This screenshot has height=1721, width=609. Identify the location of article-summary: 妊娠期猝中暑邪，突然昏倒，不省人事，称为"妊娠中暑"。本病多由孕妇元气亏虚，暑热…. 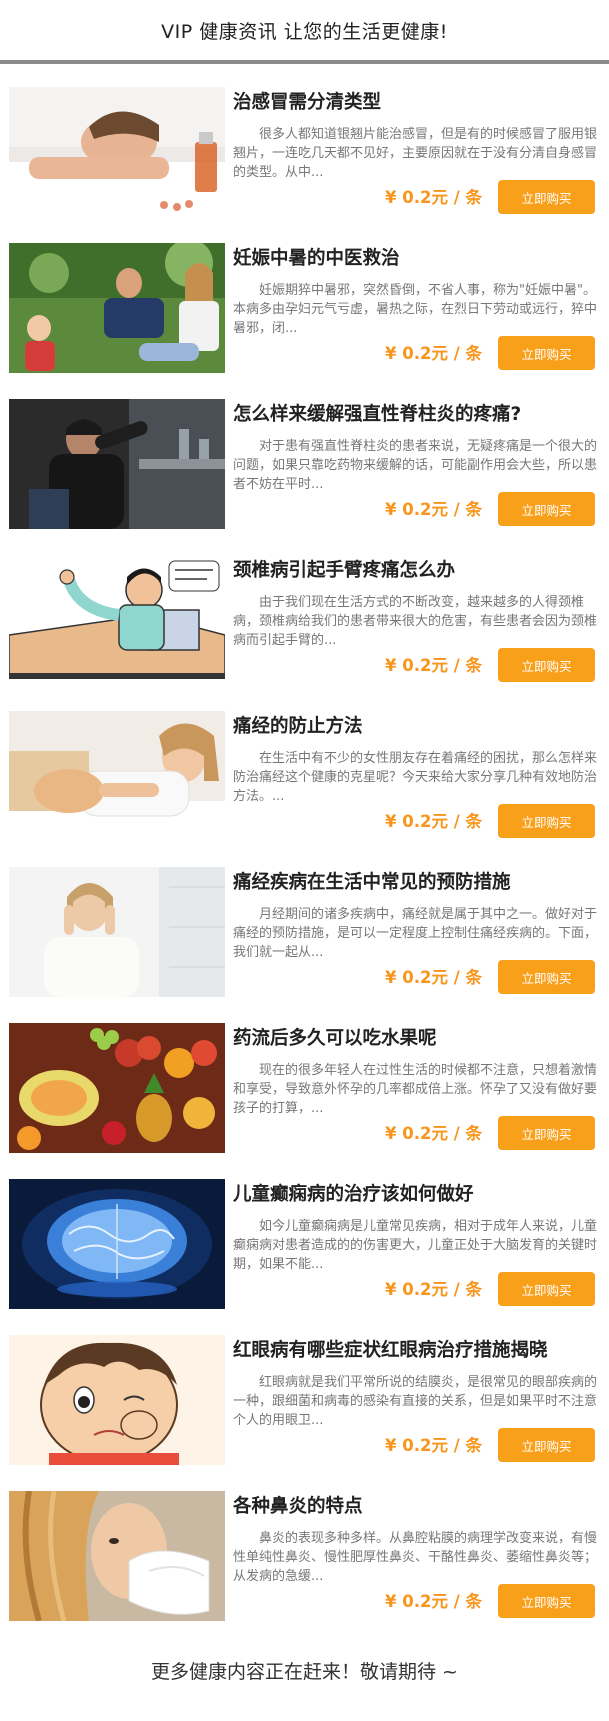
(415, 309).